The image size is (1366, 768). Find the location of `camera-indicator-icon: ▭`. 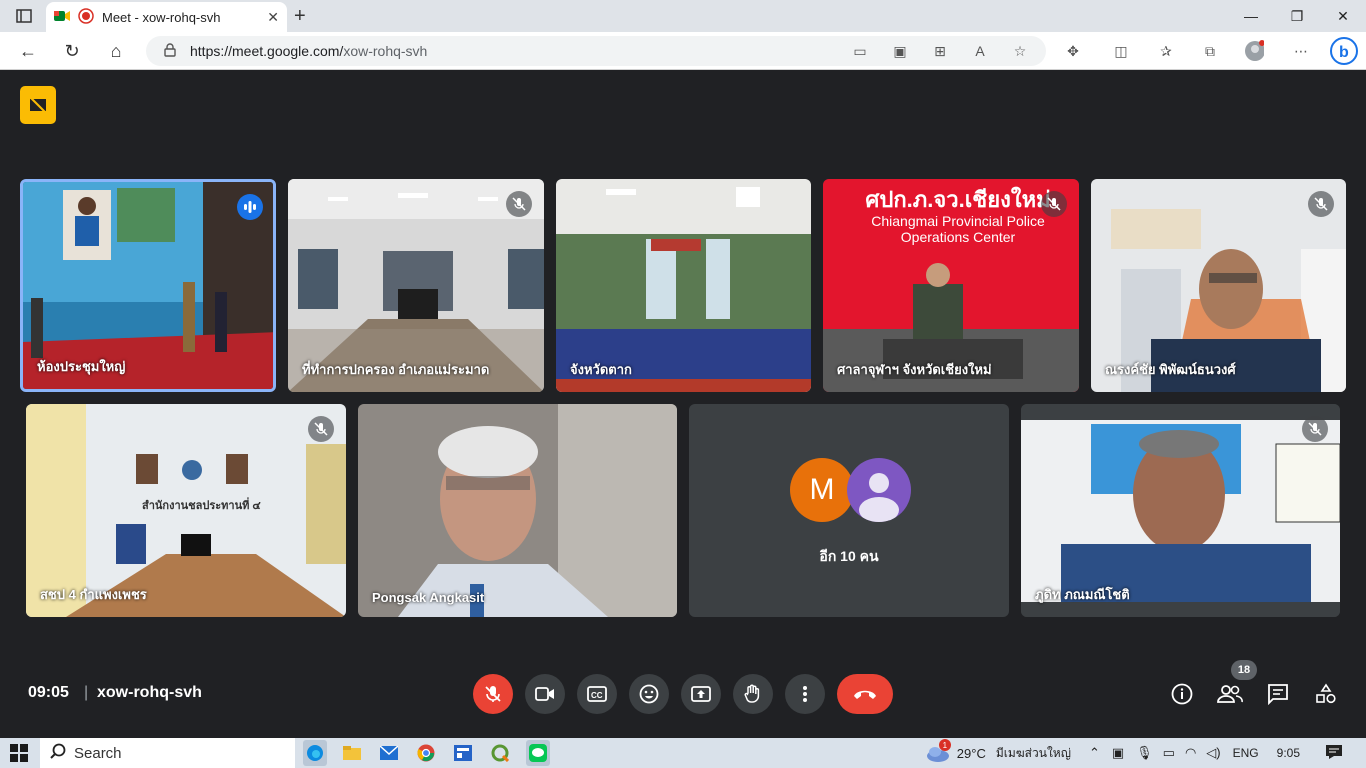

camera-indicator-icon: ▭ is located at coordinates (860, 51).